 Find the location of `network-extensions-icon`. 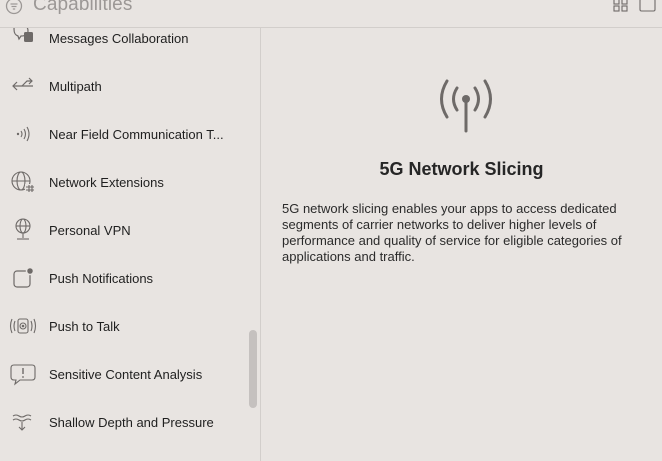

network-extensions-icon is located at coordinates (23, 181).